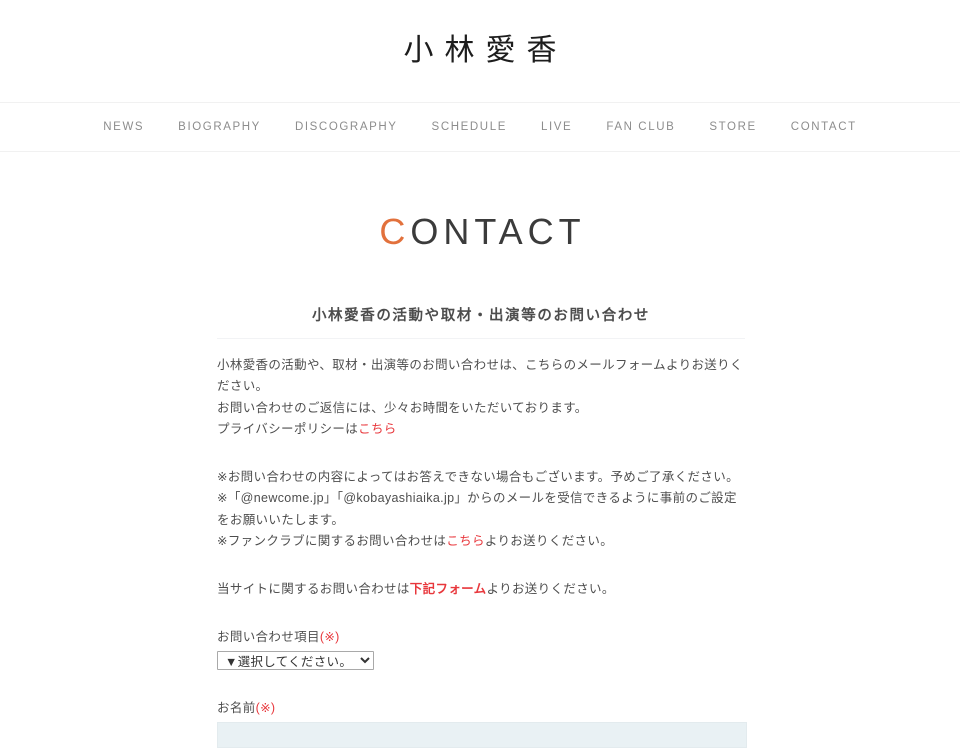  I want to click on field-name: お名前(※), so click(482, 722).